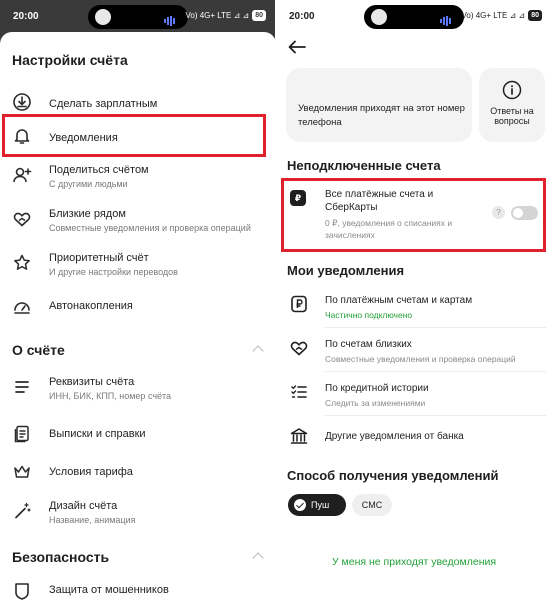 This screenshot has height=600, width=552. I want to click on magic-wand-icon, so click(23, 510).